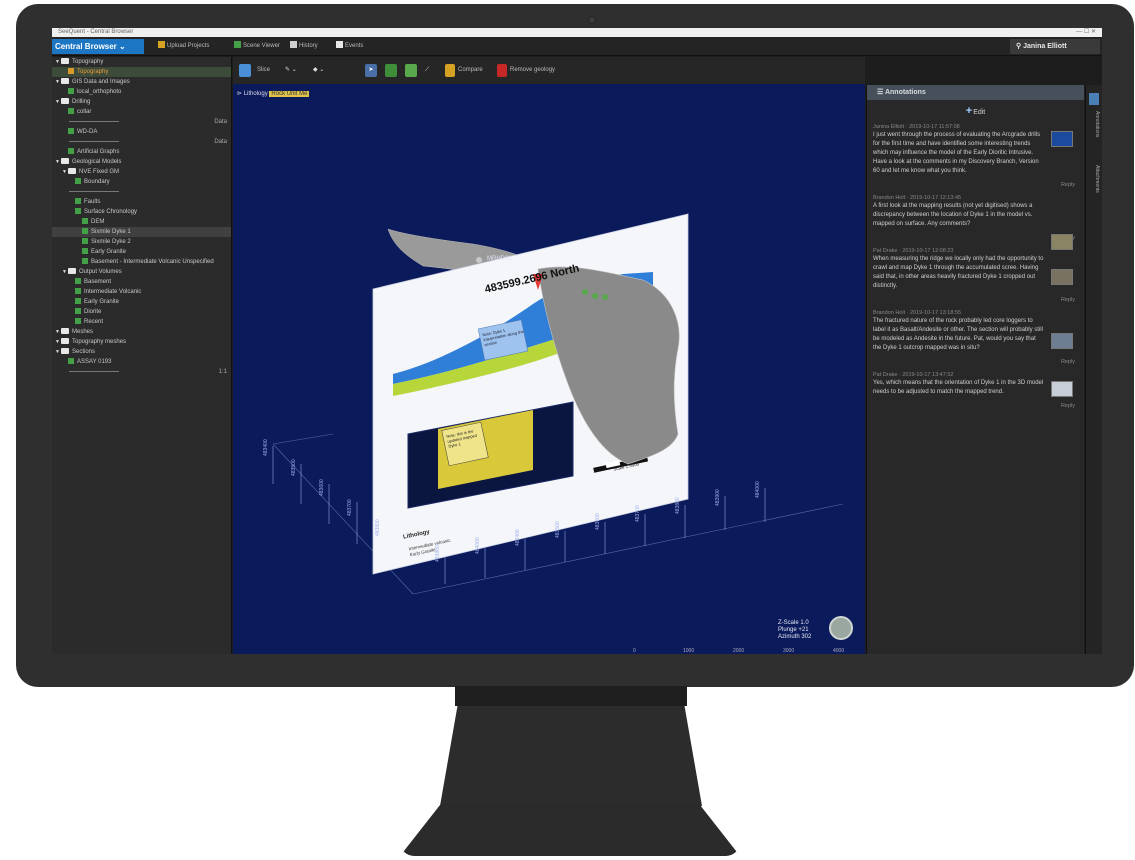  What do you see at coordinates (141, 92) in the screenshot?
I see `tree-item: local_orthophoto` at bounding box center [141, 92].